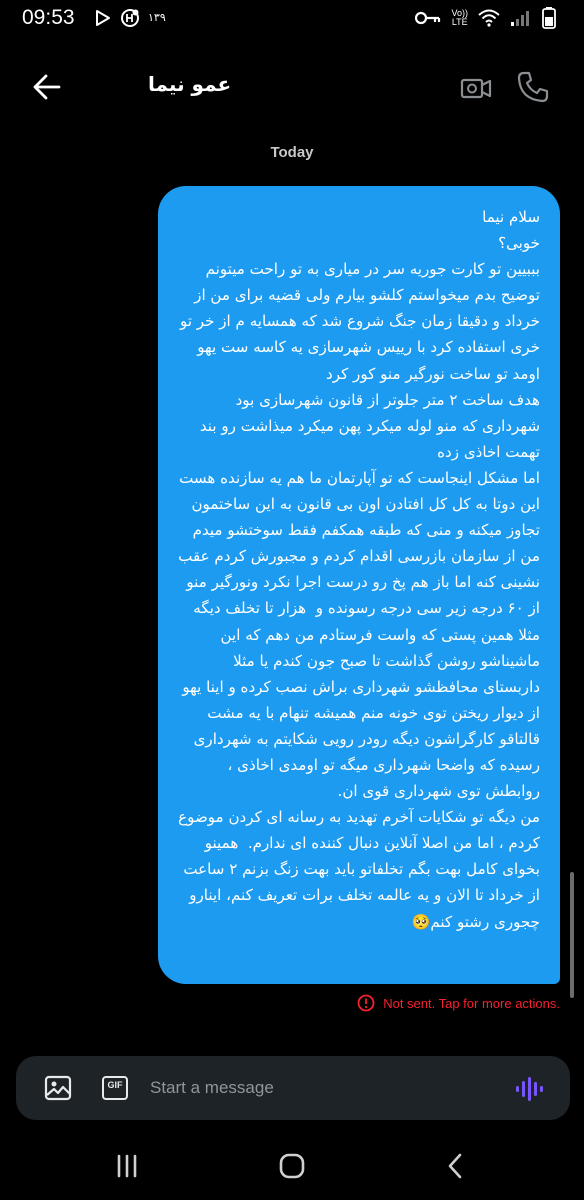  I want to click on home-icon, so click(292, 1166).